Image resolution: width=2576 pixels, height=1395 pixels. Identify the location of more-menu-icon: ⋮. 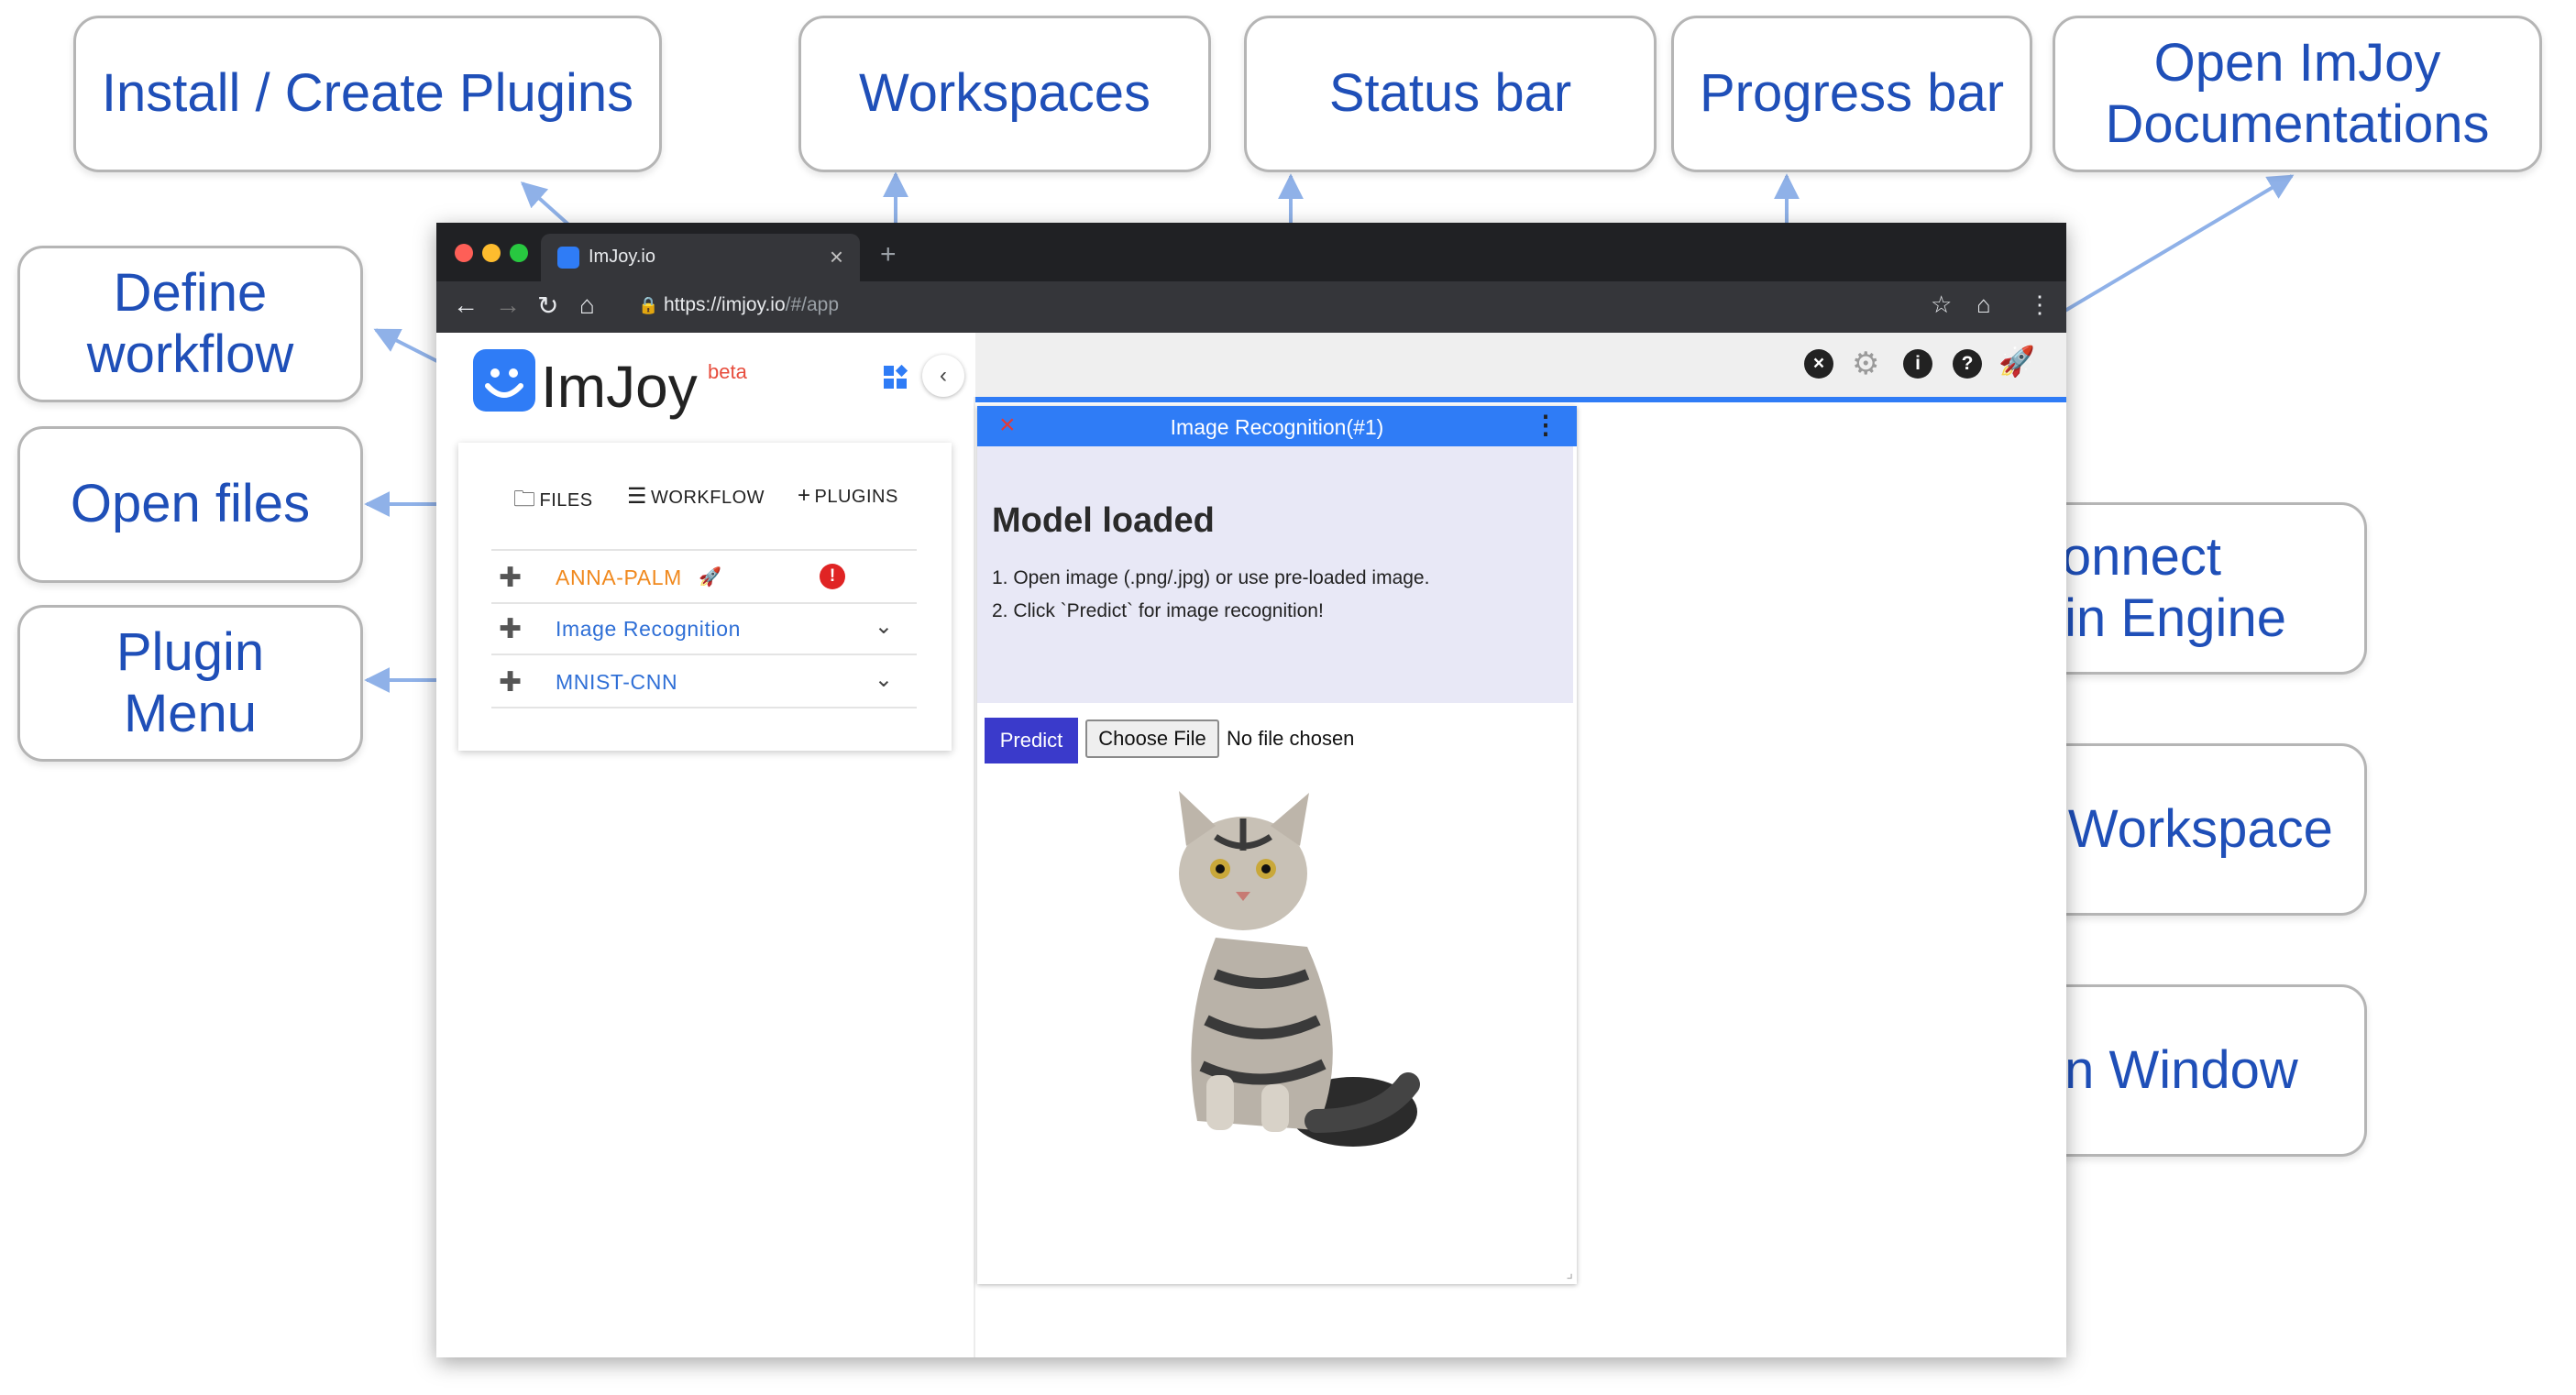
(1545, 425).